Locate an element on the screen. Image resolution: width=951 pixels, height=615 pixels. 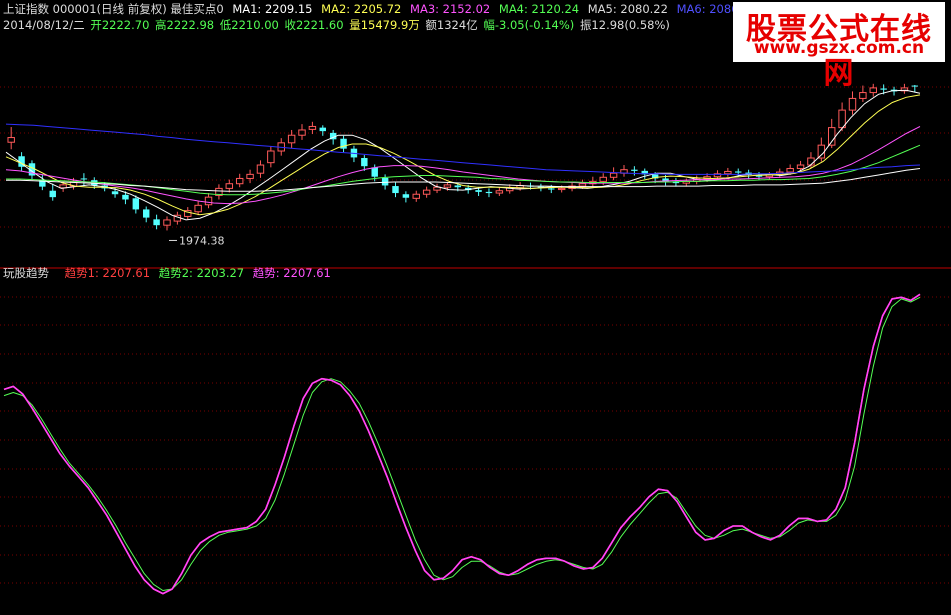
low-marker: 1974.38 is located at coordinates (196, 240).